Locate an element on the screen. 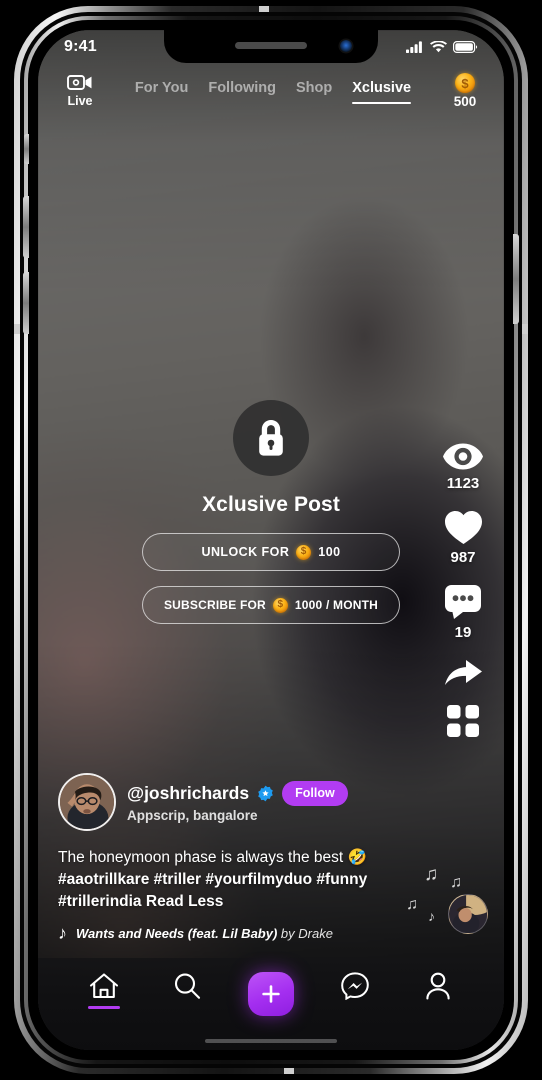 Image resolution: width=542 pixels, height=1080 pixels. bottom-navigation-bar is located at coordinates (271, 1004).